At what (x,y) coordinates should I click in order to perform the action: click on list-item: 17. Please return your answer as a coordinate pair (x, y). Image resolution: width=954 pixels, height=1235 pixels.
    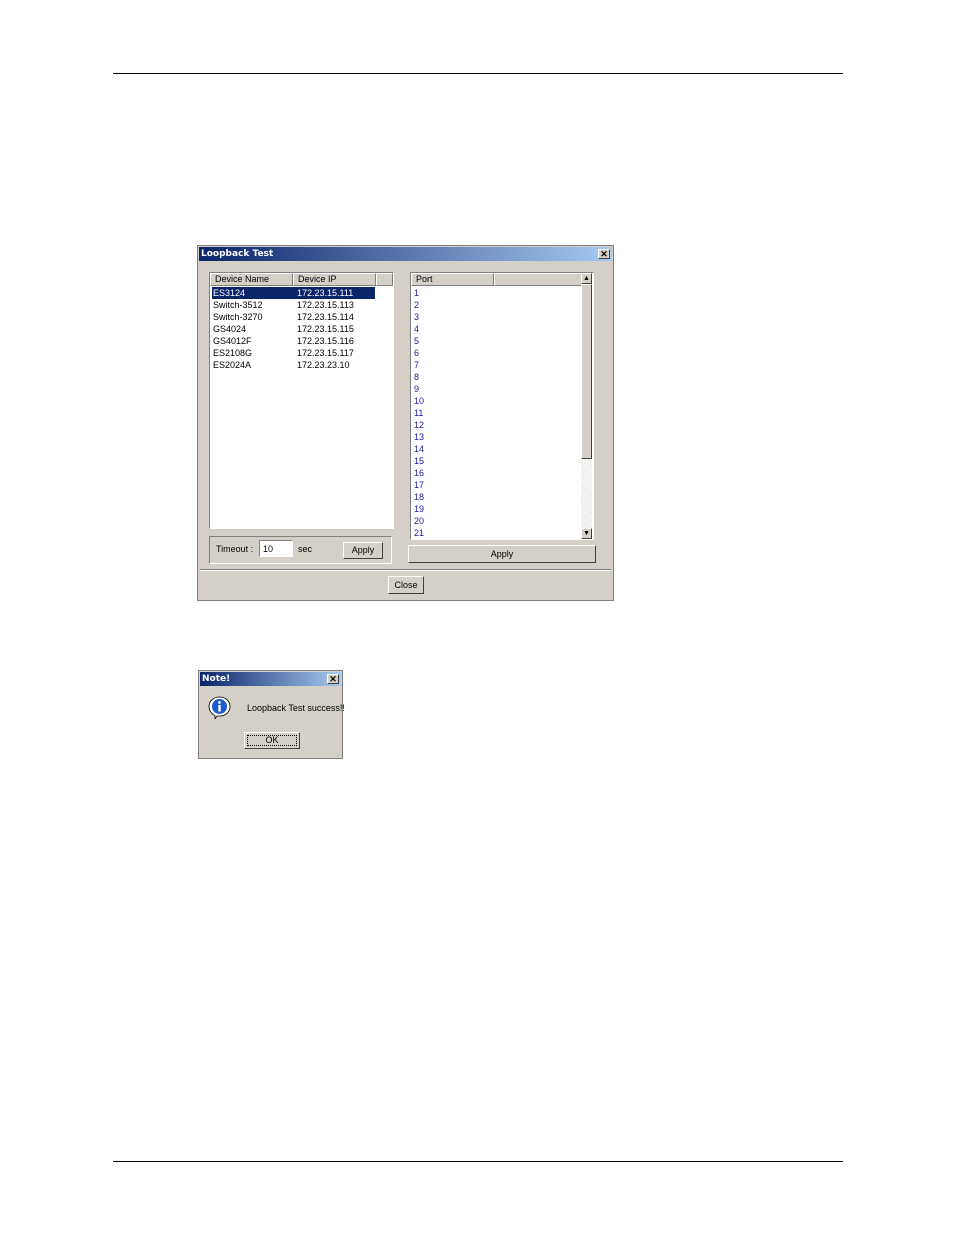
    Looking at the image, I should click on (419, 485).